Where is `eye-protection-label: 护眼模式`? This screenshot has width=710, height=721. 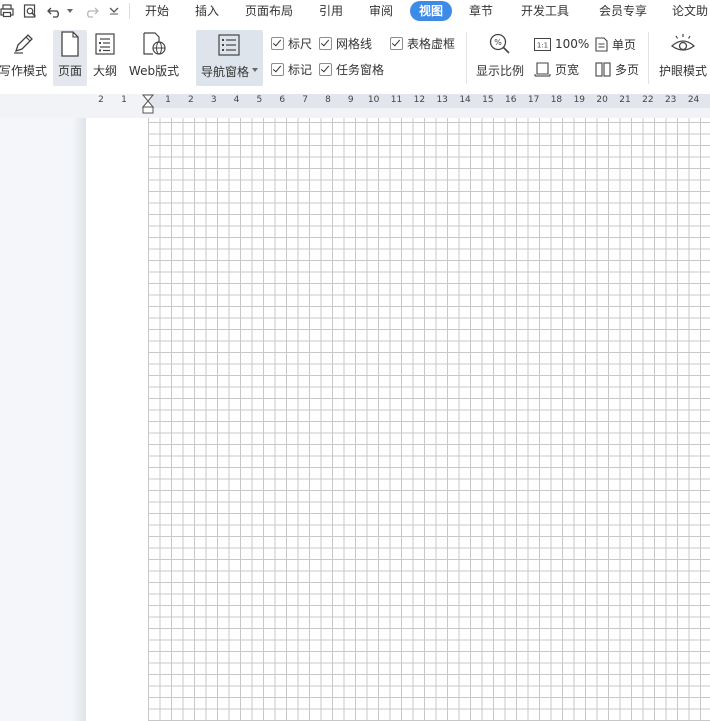
eye-protection-label: 护眼模式 is located at coordinates (682, 71).